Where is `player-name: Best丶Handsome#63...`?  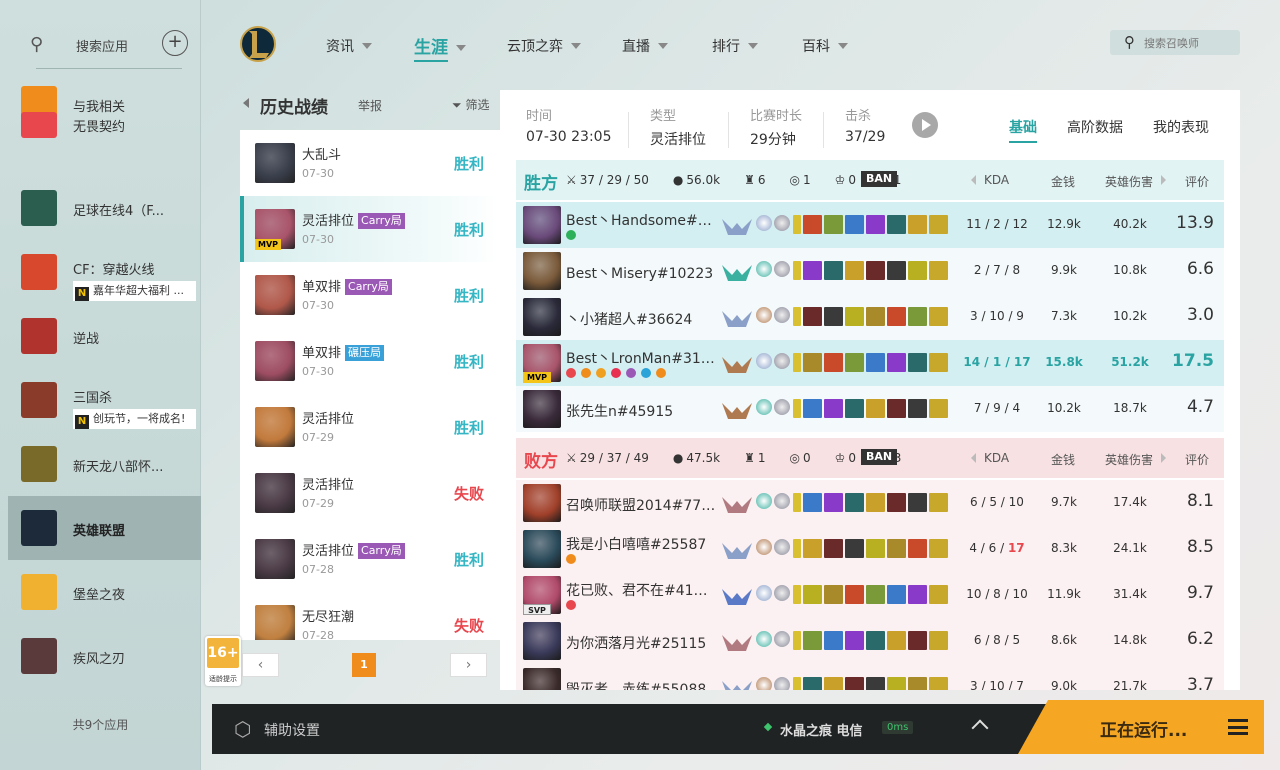 player-name: Best丶Handsome#63... is located at coordinates (641, 220).